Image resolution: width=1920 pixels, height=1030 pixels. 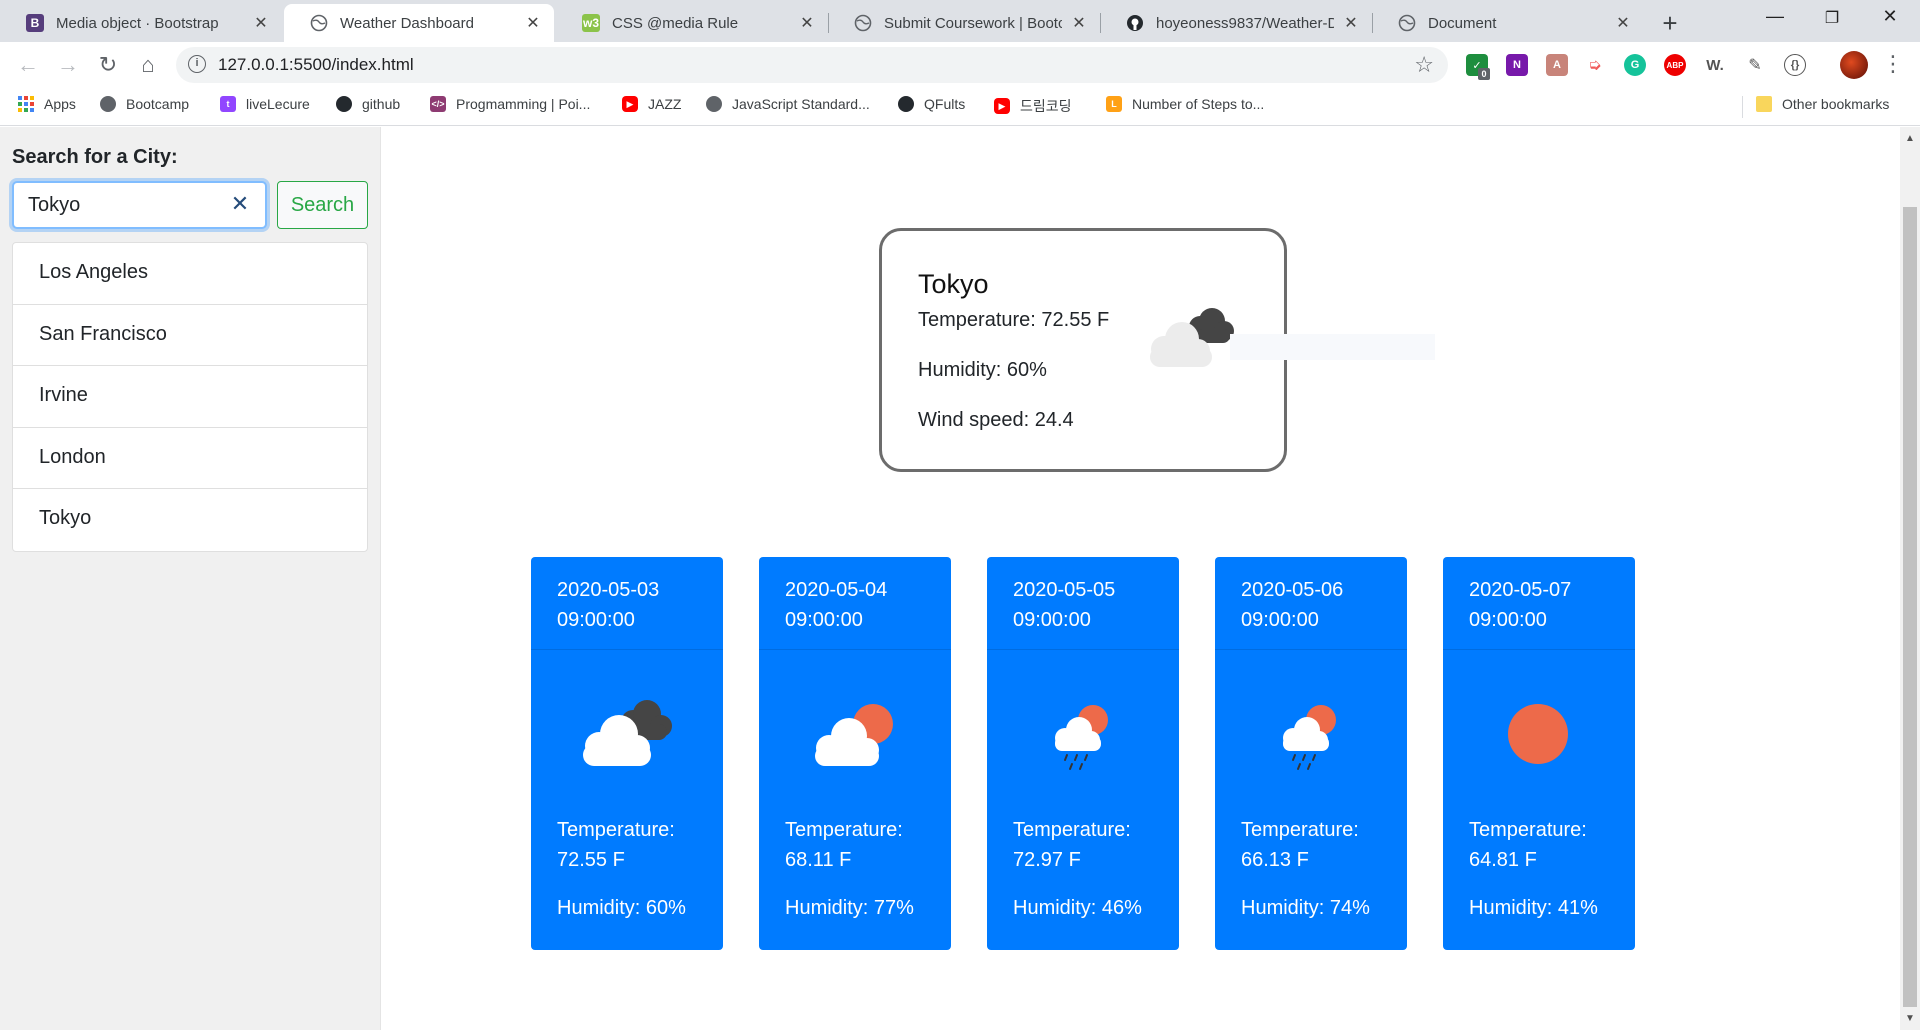 I want to click on tab-media-object: B Media object · Bootstrap ✕, so click(x=141, y=23).